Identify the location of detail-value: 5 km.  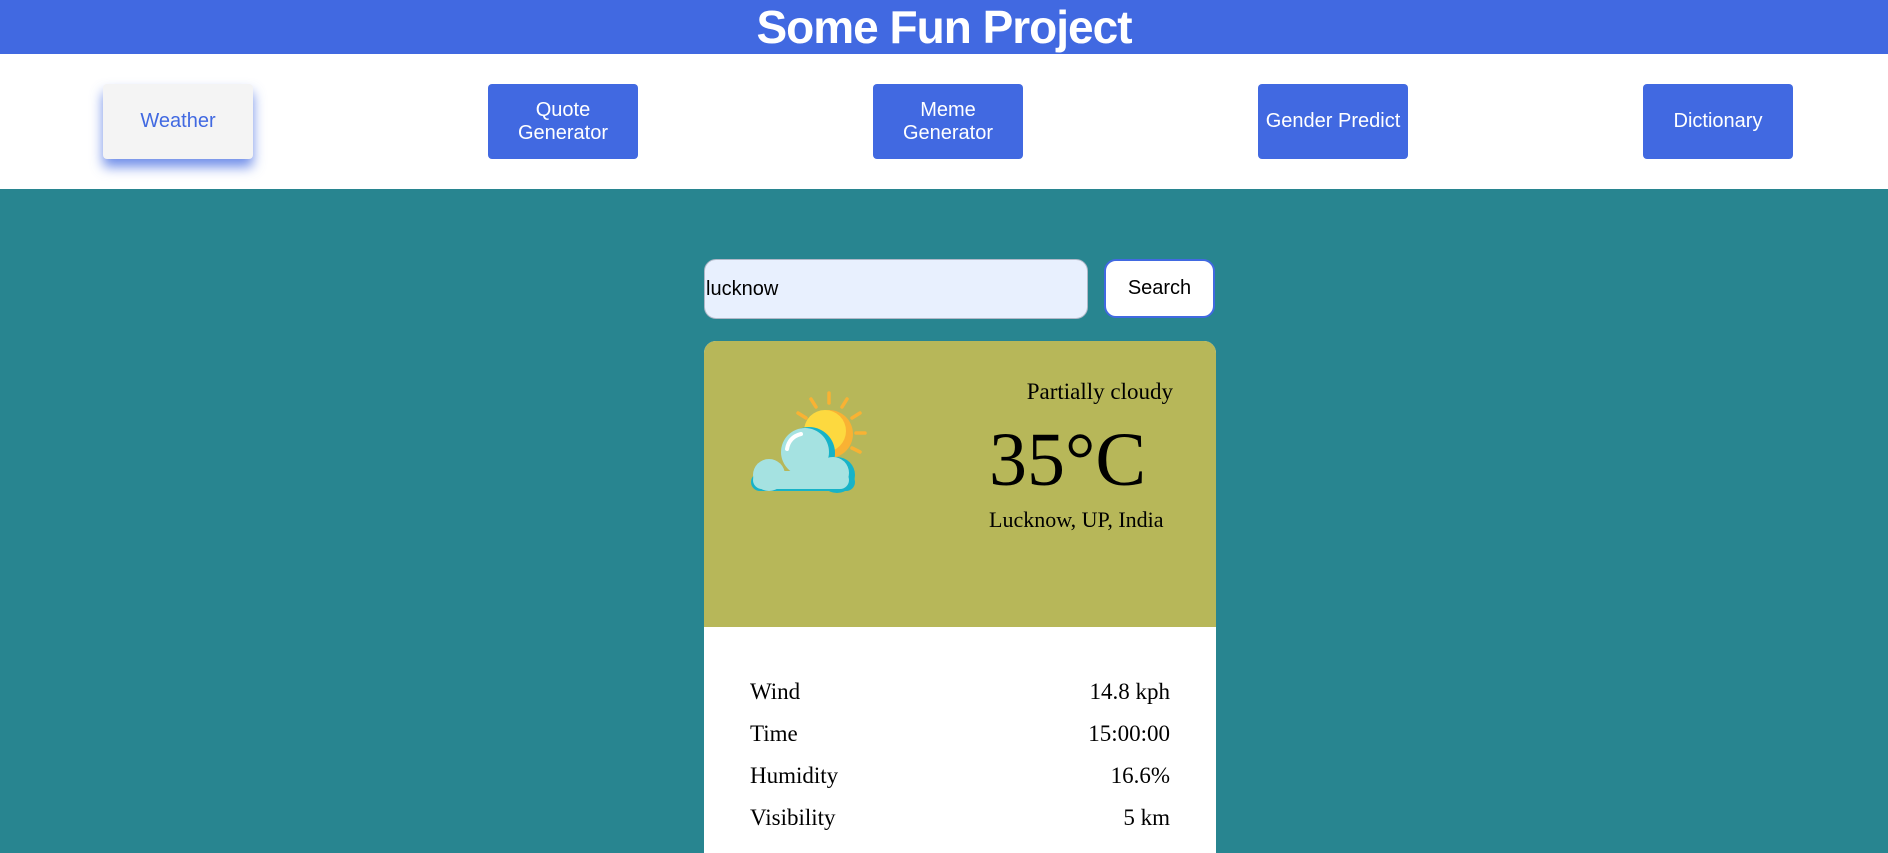
(1146, 817).